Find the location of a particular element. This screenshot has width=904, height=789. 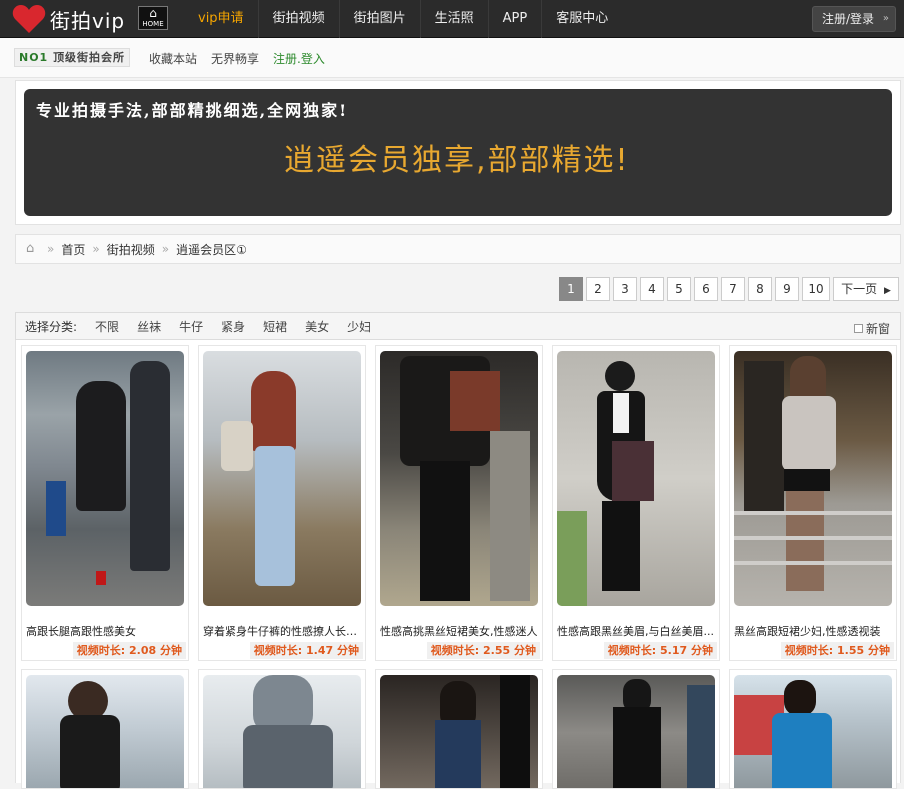

page-9: 9 is located at coordinates (787, 289).